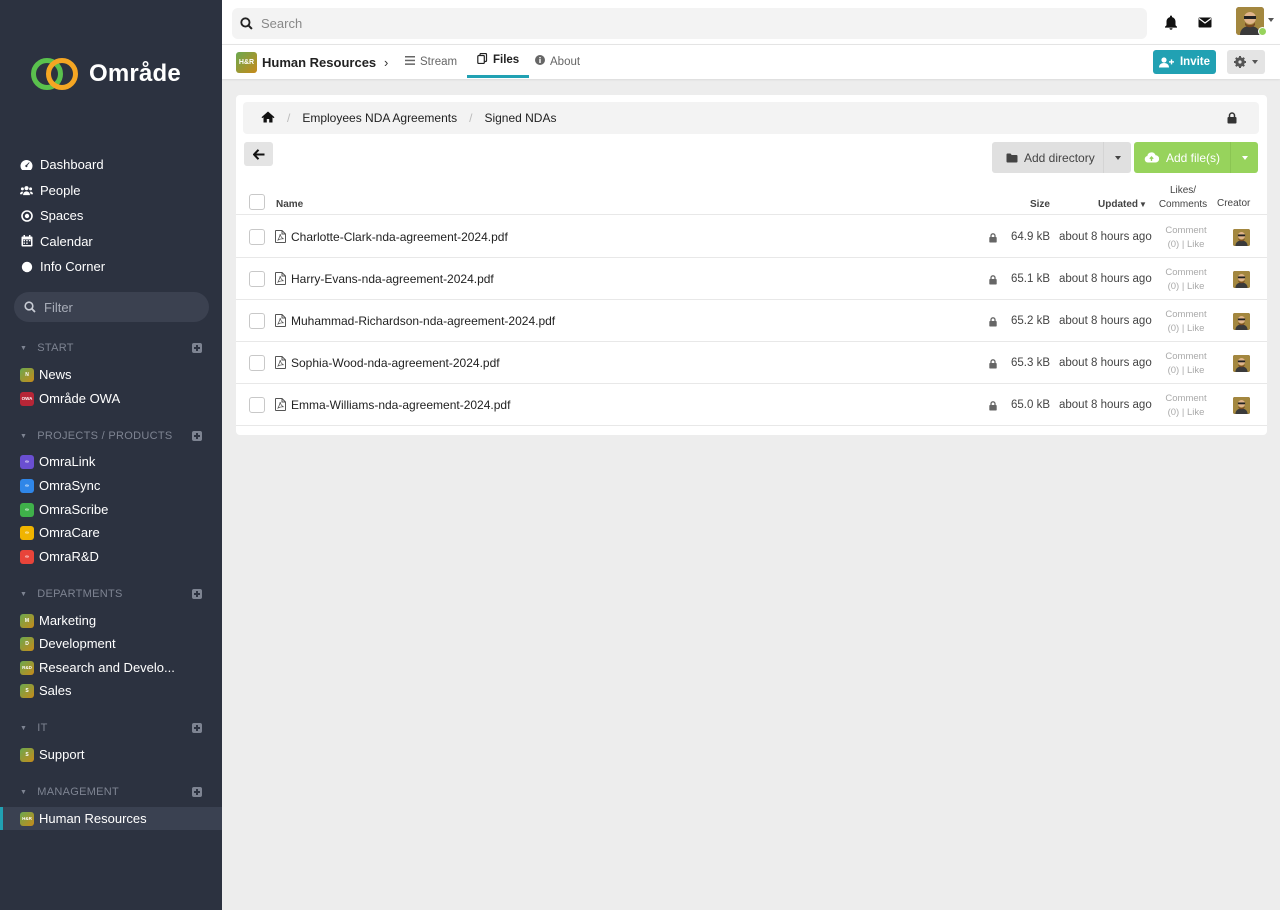  I want to click on chevron-right-icon: ›, so click(386, 62).